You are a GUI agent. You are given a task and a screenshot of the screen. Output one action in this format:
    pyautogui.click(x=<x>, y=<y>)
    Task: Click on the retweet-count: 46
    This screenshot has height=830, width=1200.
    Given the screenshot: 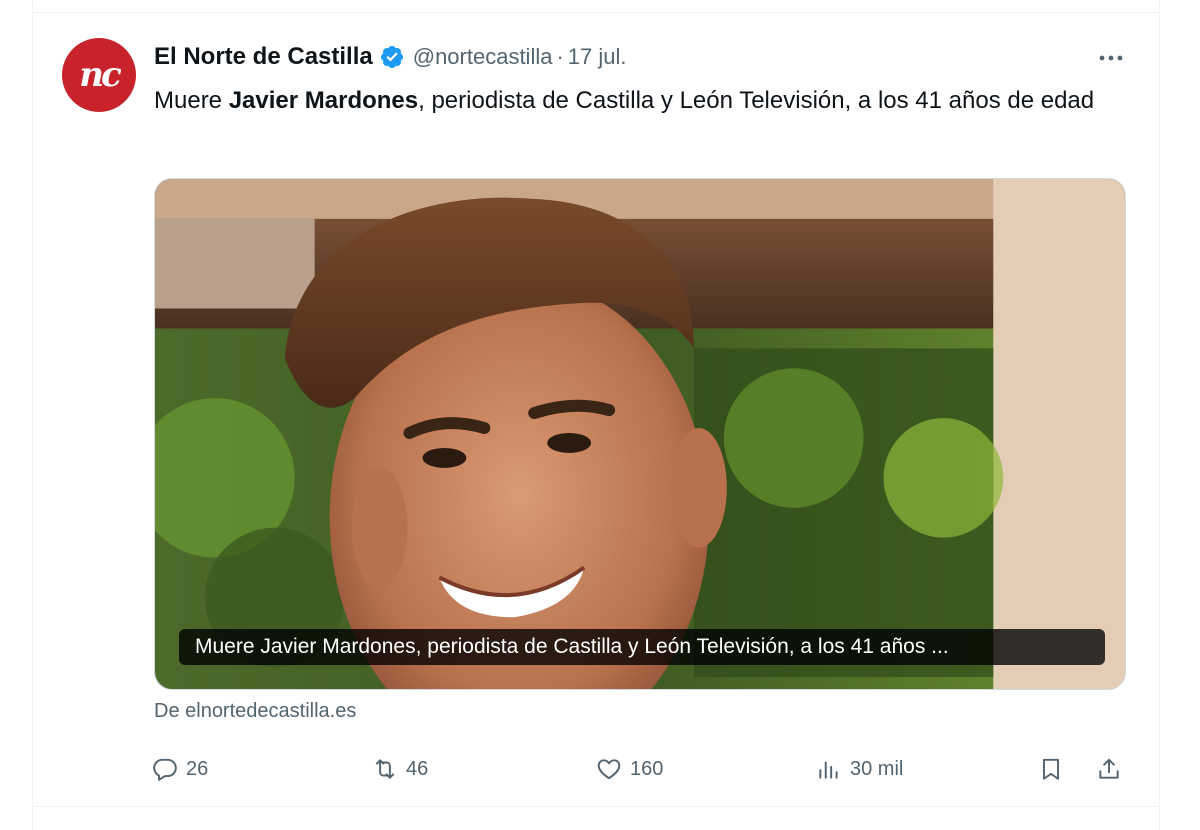 What is the action you would take?
    pyautogui.click(x=417, y=768)
    